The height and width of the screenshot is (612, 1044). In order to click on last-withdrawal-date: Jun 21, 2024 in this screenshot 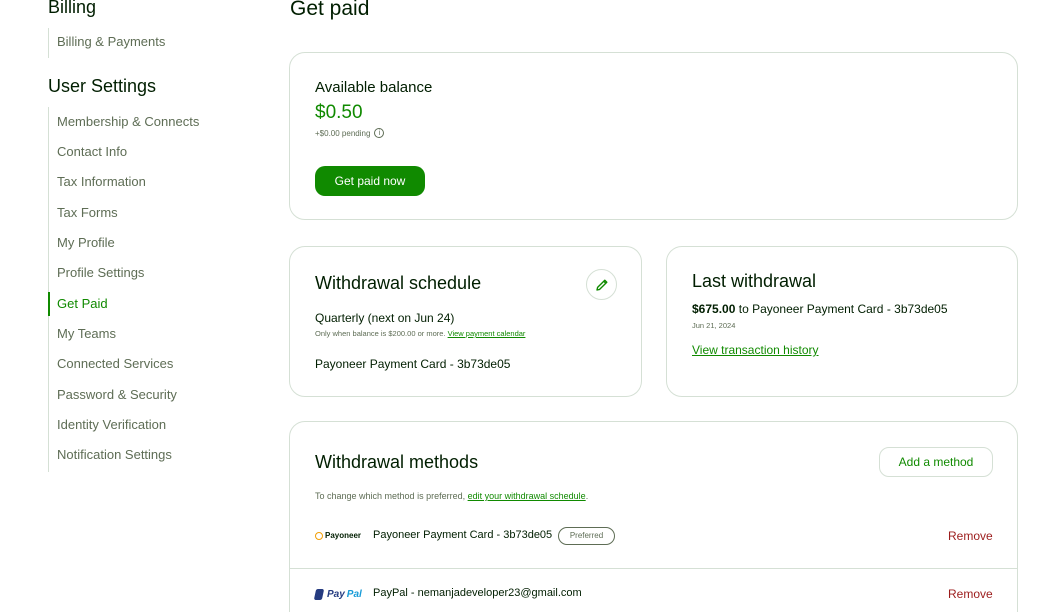, I will do `click(714, 325)`.